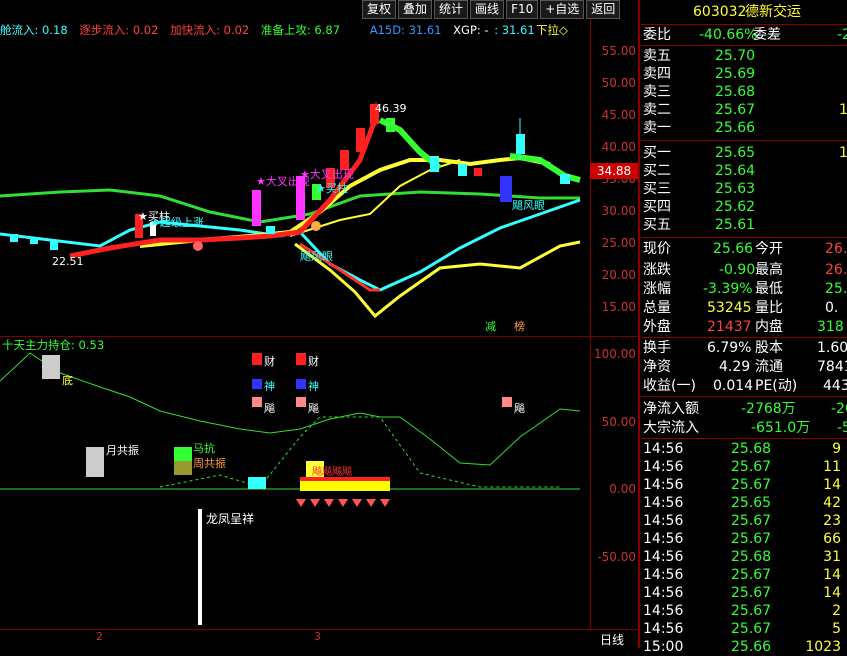  I want to click on stat-label: 最低, so click(769, 289).